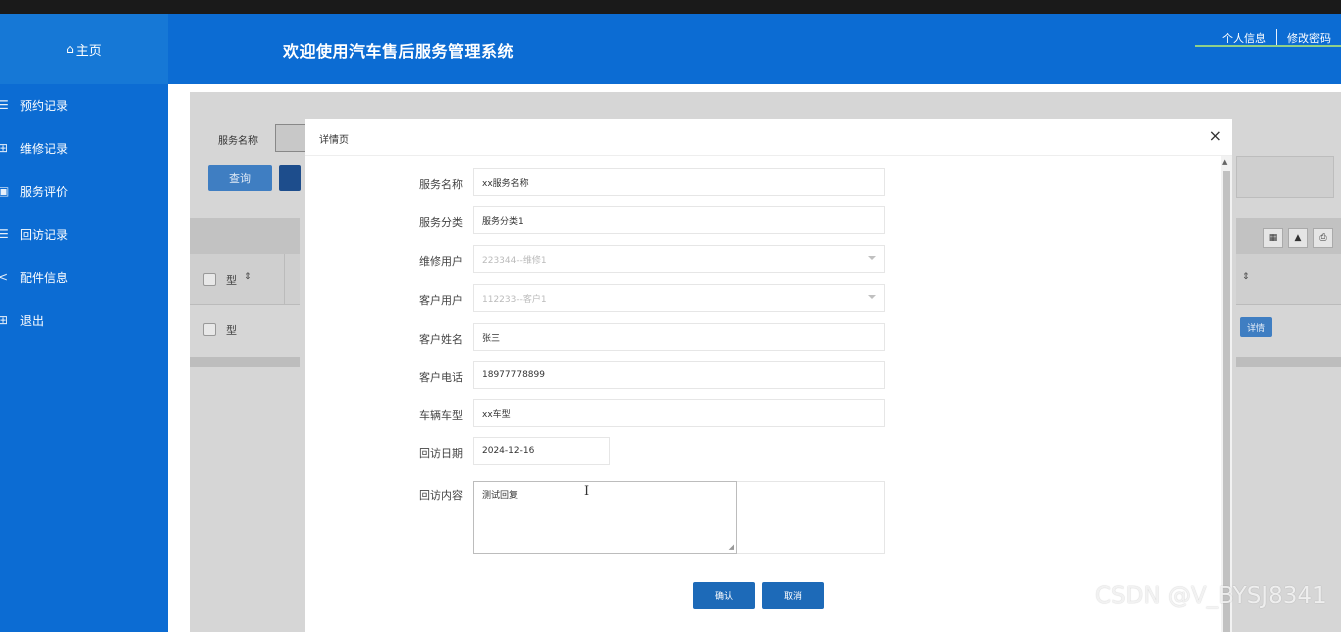 The height and width of the screenshot is (632, 1341). I want to click on field-value: 服务分类1, so click(503, 221).